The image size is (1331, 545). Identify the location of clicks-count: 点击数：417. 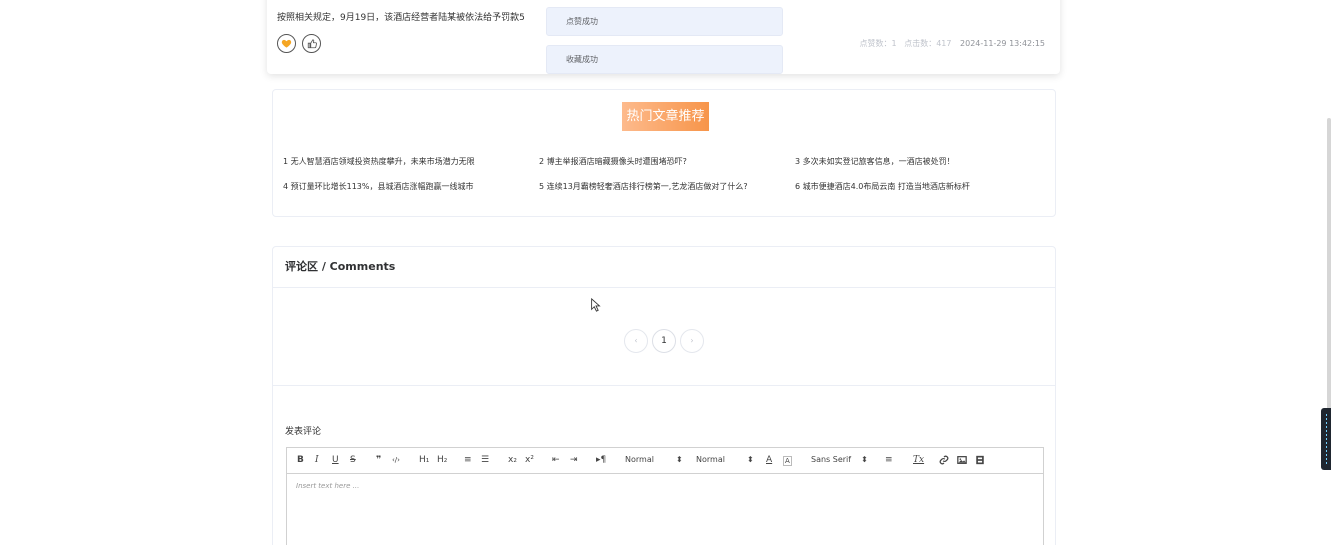
(928, 43).